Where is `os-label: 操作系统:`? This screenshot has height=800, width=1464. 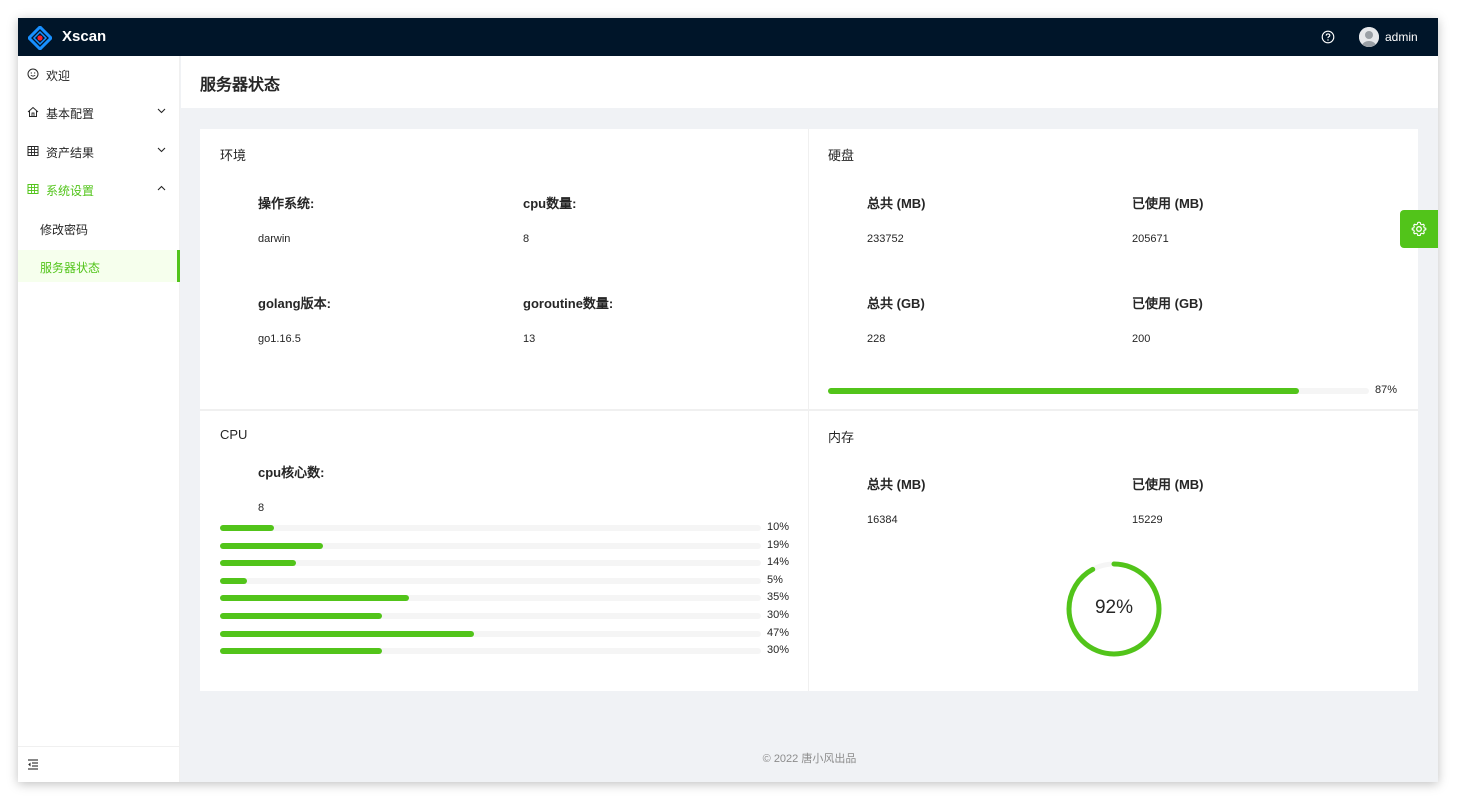 os-label: 操作系统: is located at coordinates (286, 203).